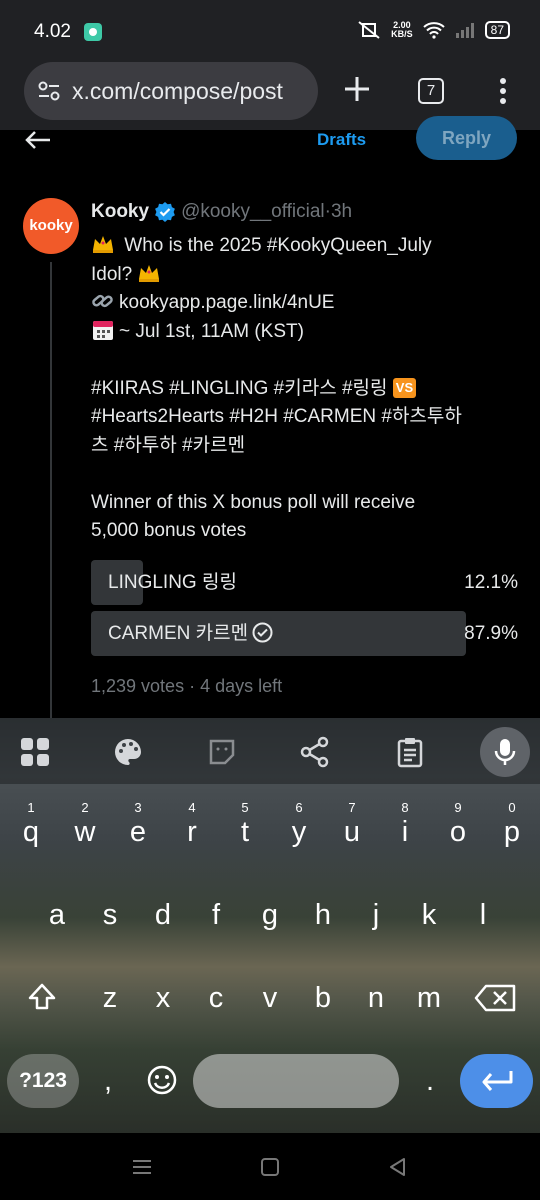  I want to click on tweet-line: Idol?, so click(306, 275).